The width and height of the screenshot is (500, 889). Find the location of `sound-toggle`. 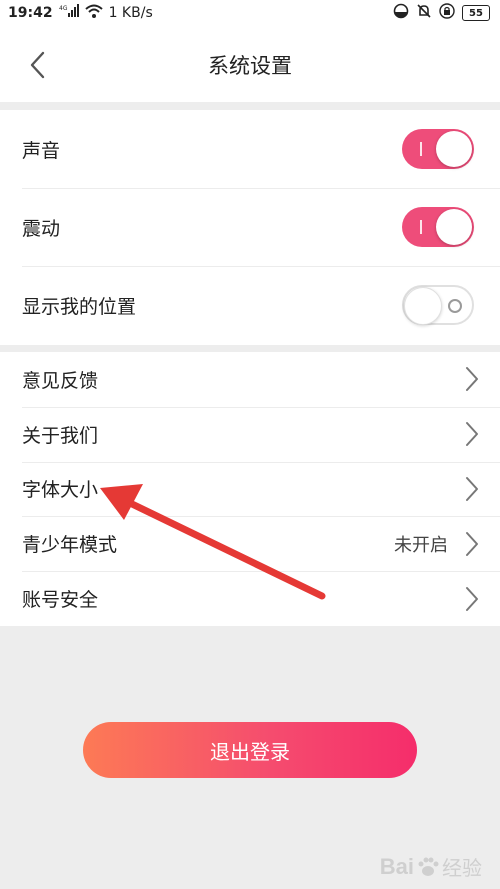

sound-toggle is located at coordinates (438, 149).